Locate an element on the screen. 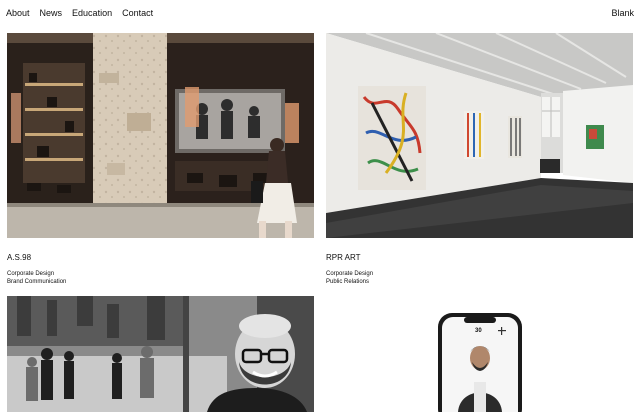 This screenshot has width=640, height=412. project-tag: Brand Communication is located at coordinates (37, 282).